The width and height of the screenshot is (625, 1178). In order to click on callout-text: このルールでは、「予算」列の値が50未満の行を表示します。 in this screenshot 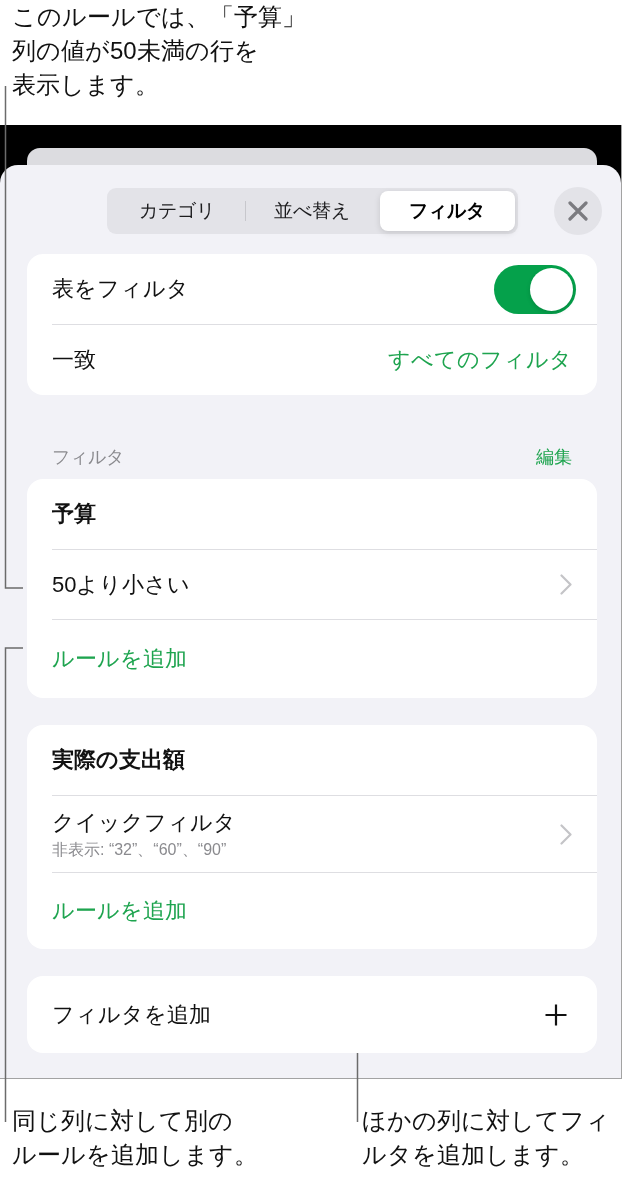, I will do `click(159, 51)`.